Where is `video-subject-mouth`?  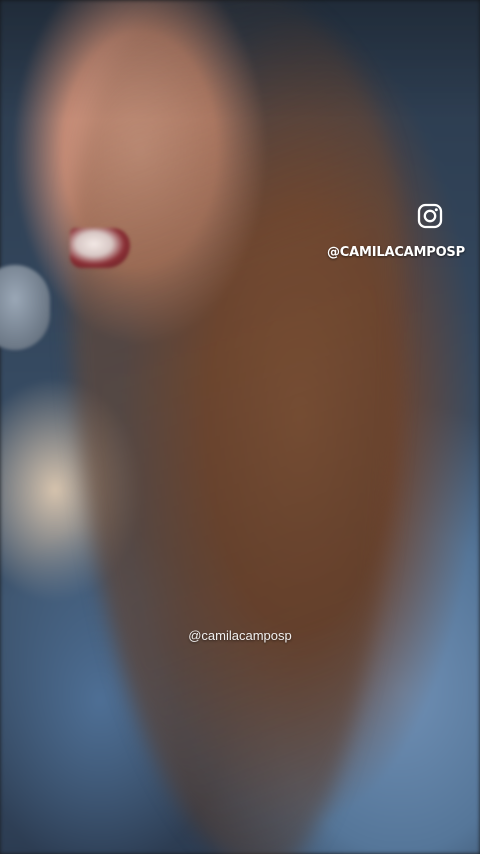
video-subject-mouth is located at coordinates (100, 248).